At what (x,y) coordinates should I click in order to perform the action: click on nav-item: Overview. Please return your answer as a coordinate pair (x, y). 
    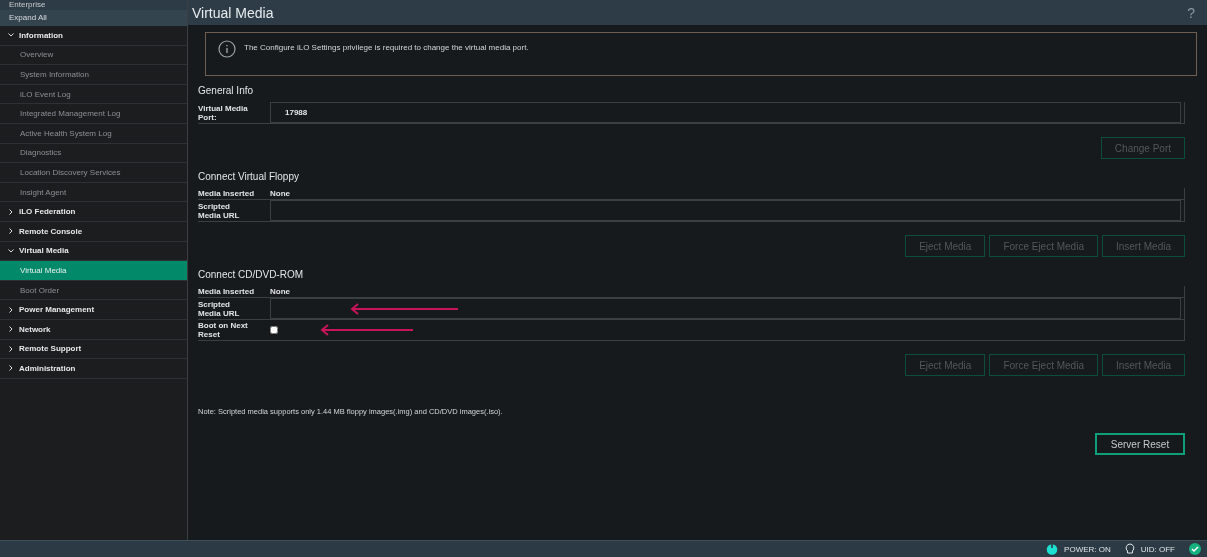
    Looking at the image, I should click on (93, 55).